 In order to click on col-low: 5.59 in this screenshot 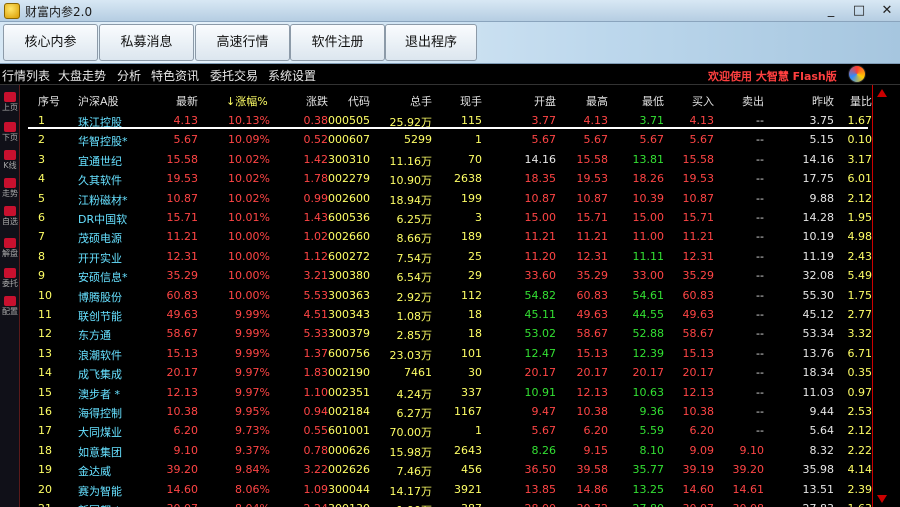, I will do `click(652, 431)`.